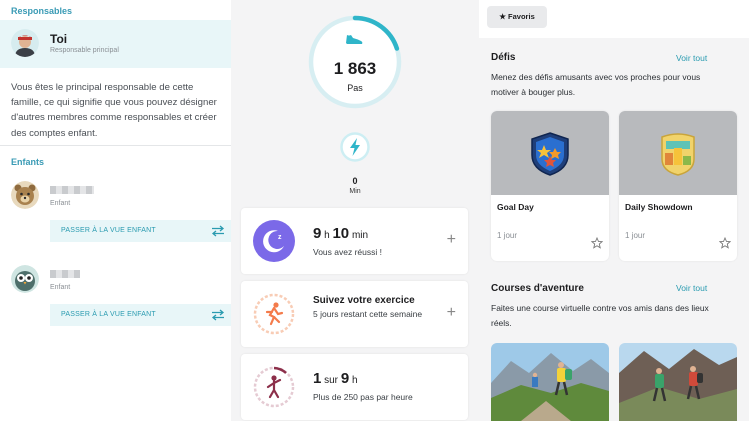 The image size is (749, 421). I want to click on owner-name: Toi, so click(59, 39).